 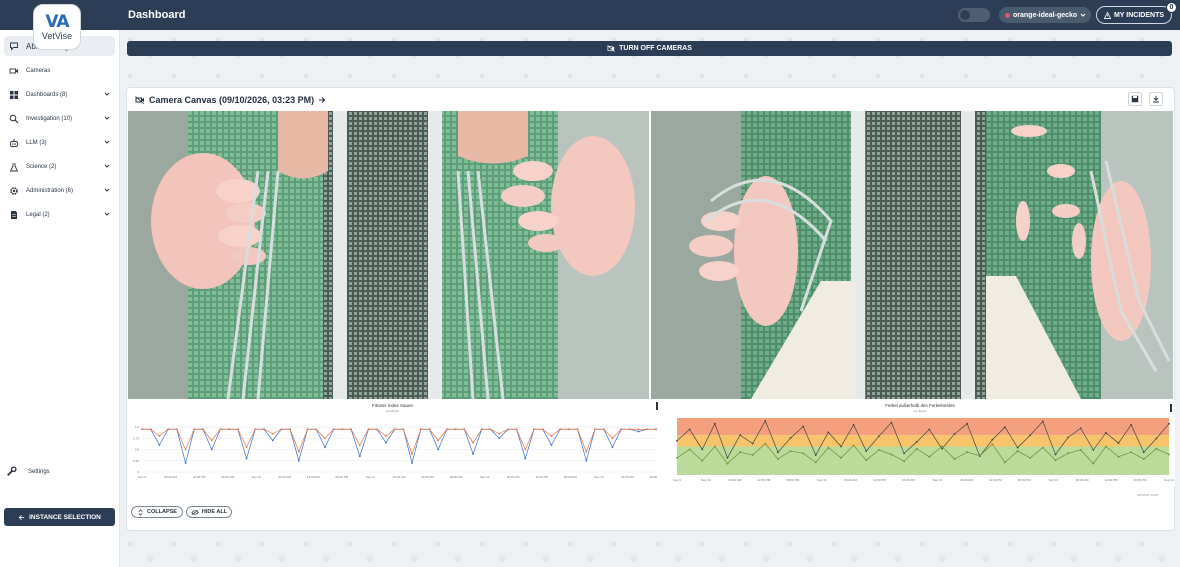 I want to click on x-tick-label: Sep 9, so click(x=677, y=480).